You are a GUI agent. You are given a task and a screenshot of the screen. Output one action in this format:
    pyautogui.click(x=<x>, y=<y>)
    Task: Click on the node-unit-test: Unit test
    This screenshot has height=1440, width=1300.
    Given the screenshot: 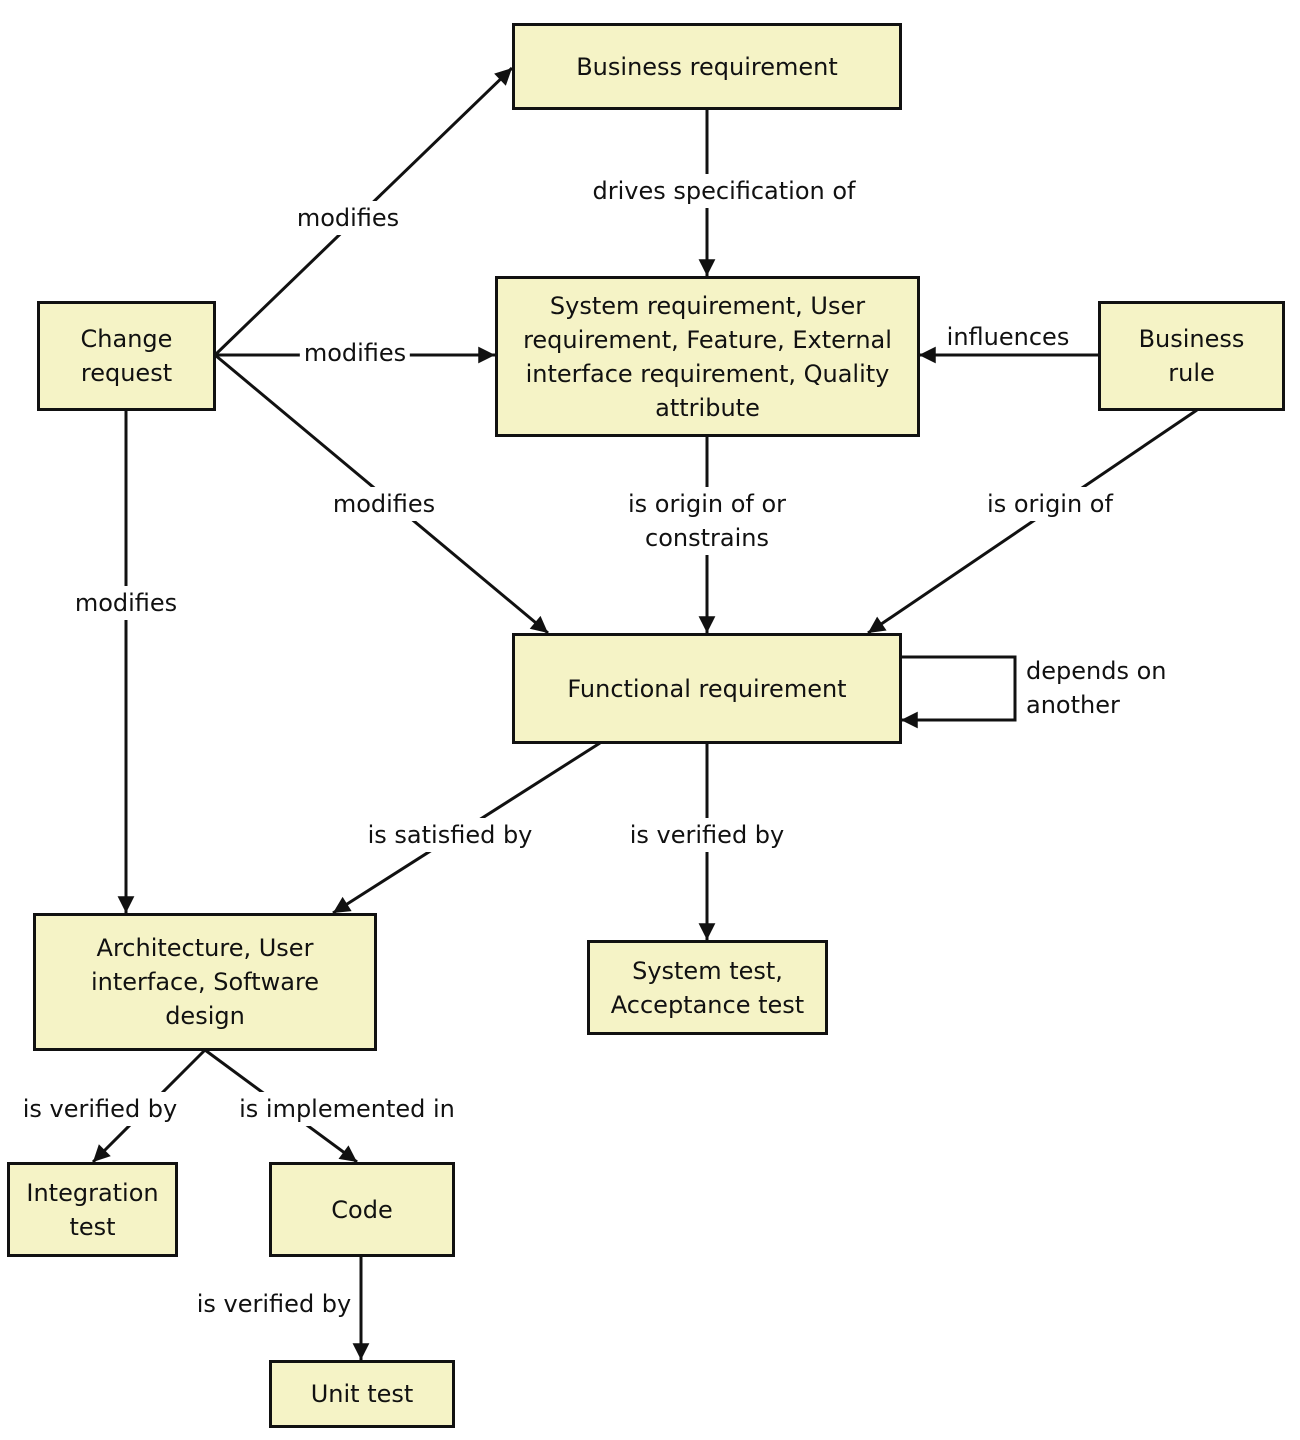 What is the action you would take?
    pyautogui.click(x=362, y=1394)
    